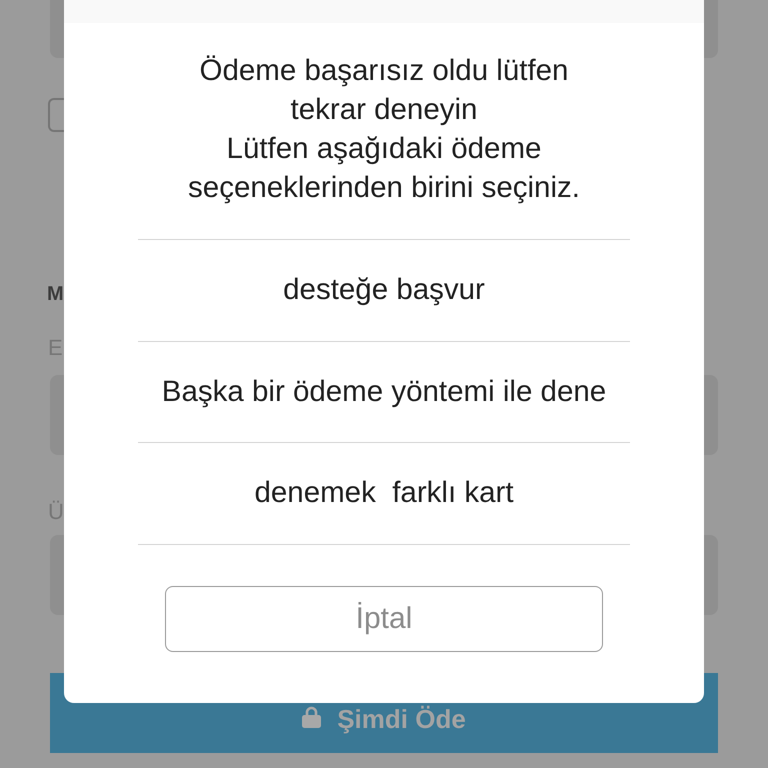  What do you see at coordinates (312, 717) in the screenshot?
I see `lock-icon` at bounding box center [312, 717].